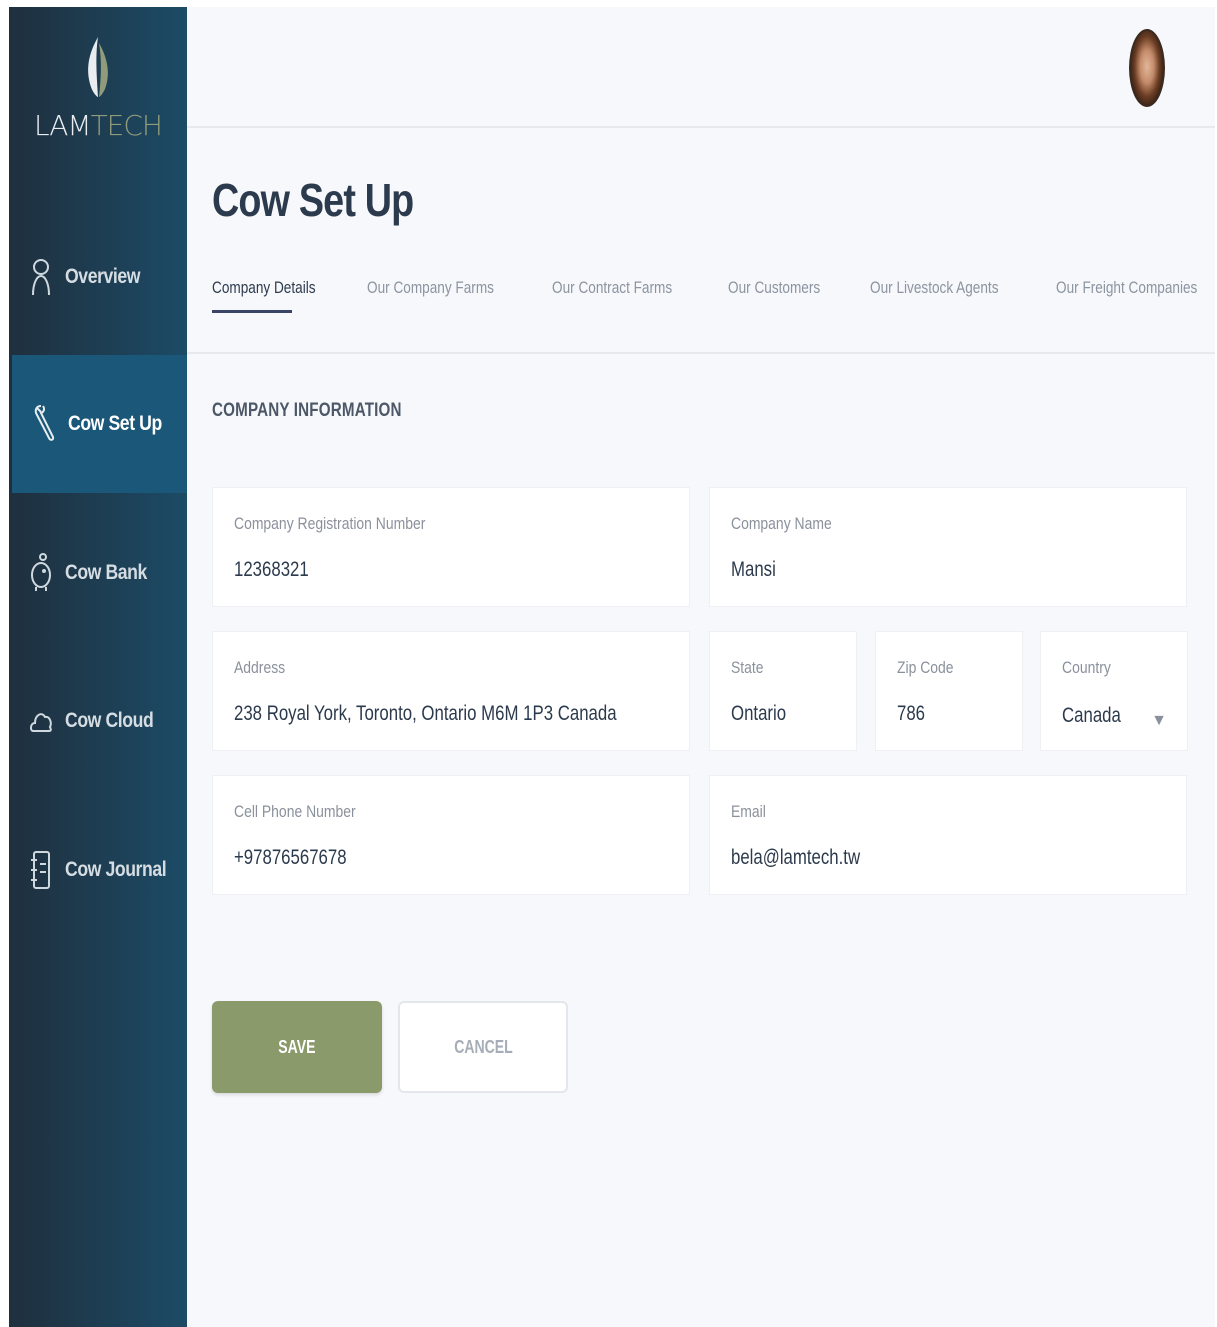  I want to click on field-label: State, so click(747, 667).